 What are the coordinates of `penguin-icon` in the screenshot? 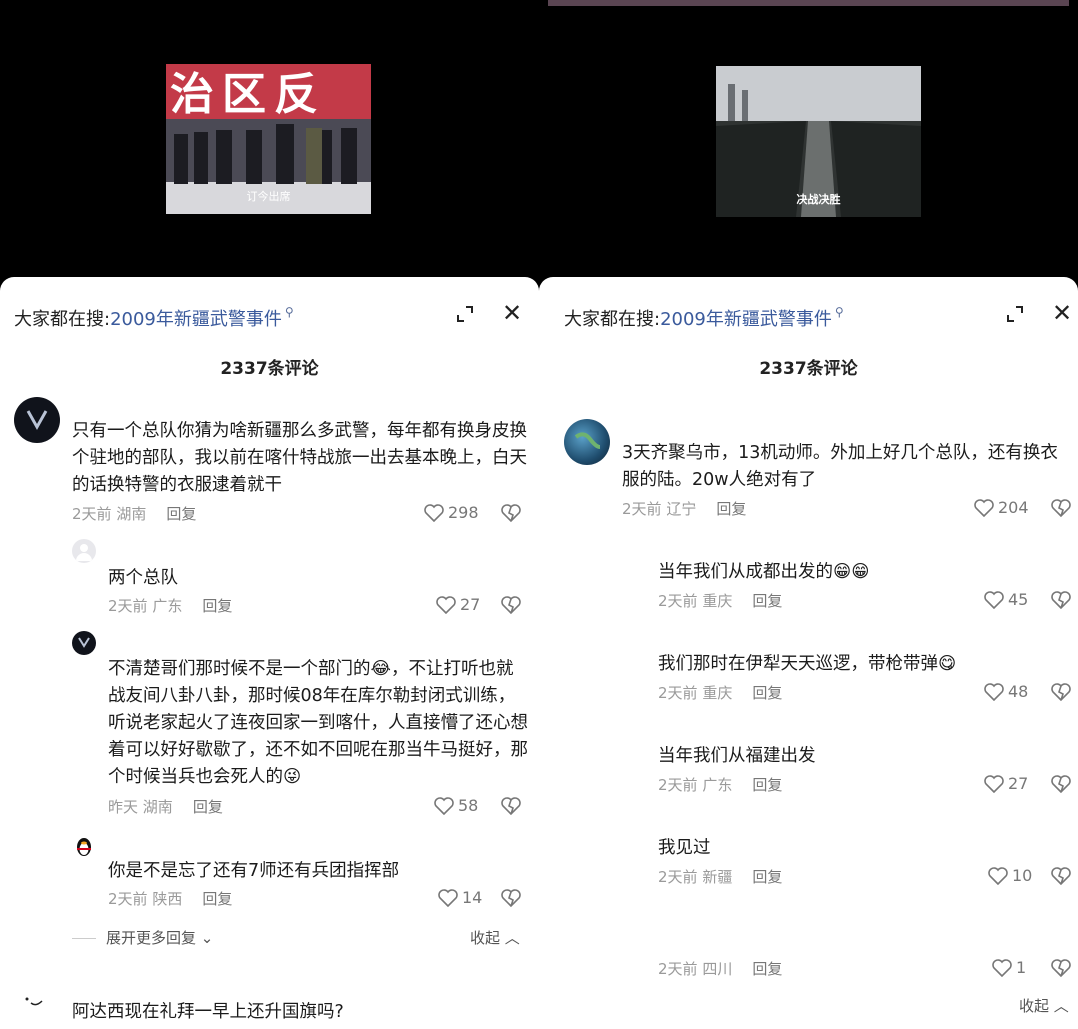 It's located at (84, 847).